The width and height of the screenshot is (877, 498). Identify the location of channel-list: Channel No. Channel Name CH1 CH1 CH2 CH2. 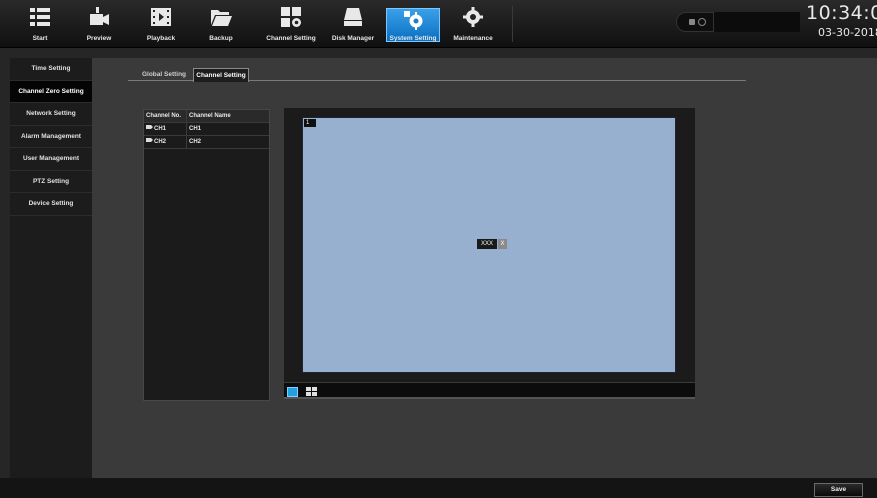
(206, 255).